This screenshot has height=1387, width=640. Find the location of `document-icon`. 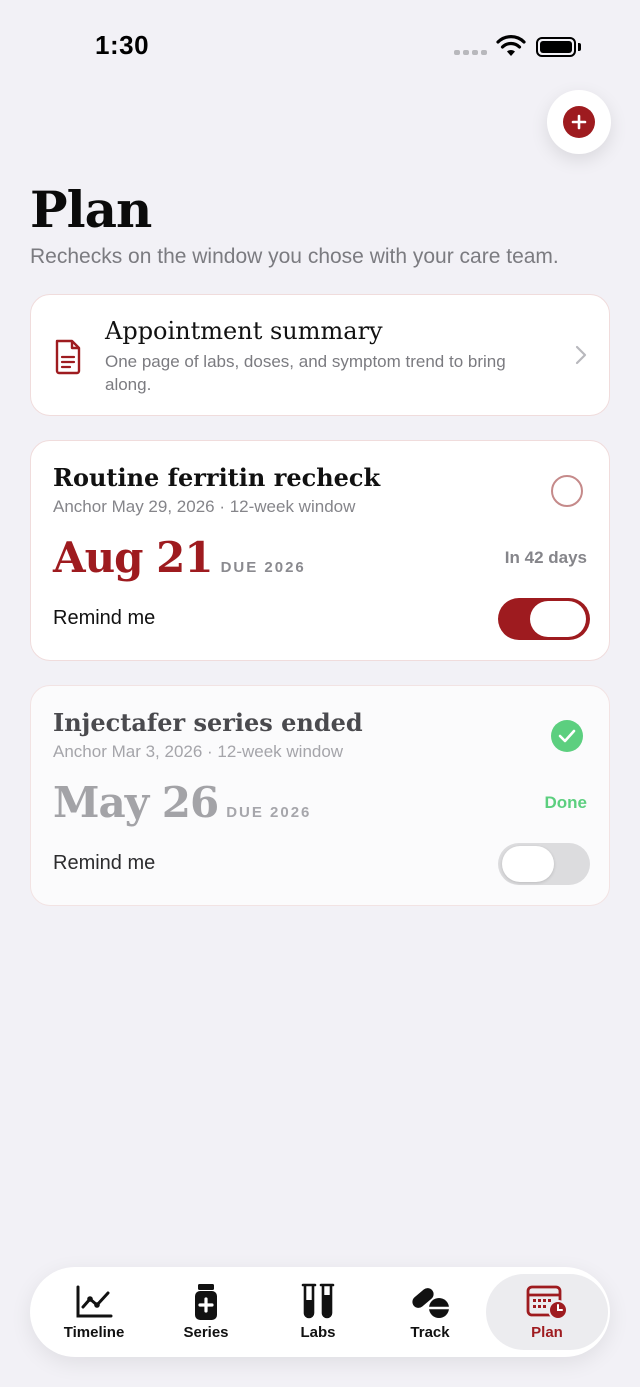

document-icon is located at coordinates (68, 357).